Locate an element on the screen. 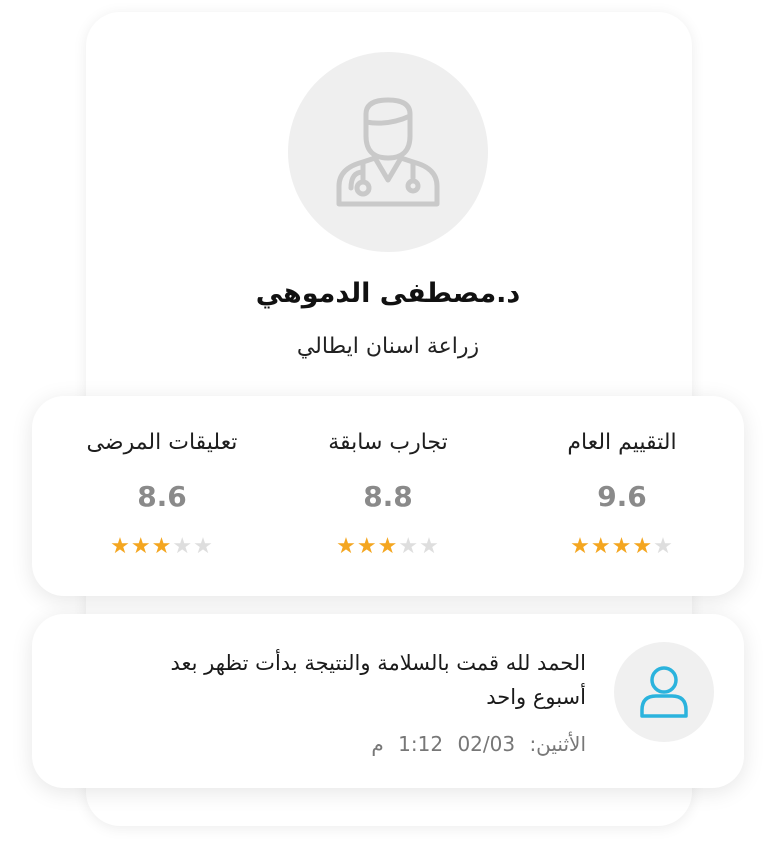 The width and height of the screenshot is (776, 850). user-icon is located at coordinates (664, 692).